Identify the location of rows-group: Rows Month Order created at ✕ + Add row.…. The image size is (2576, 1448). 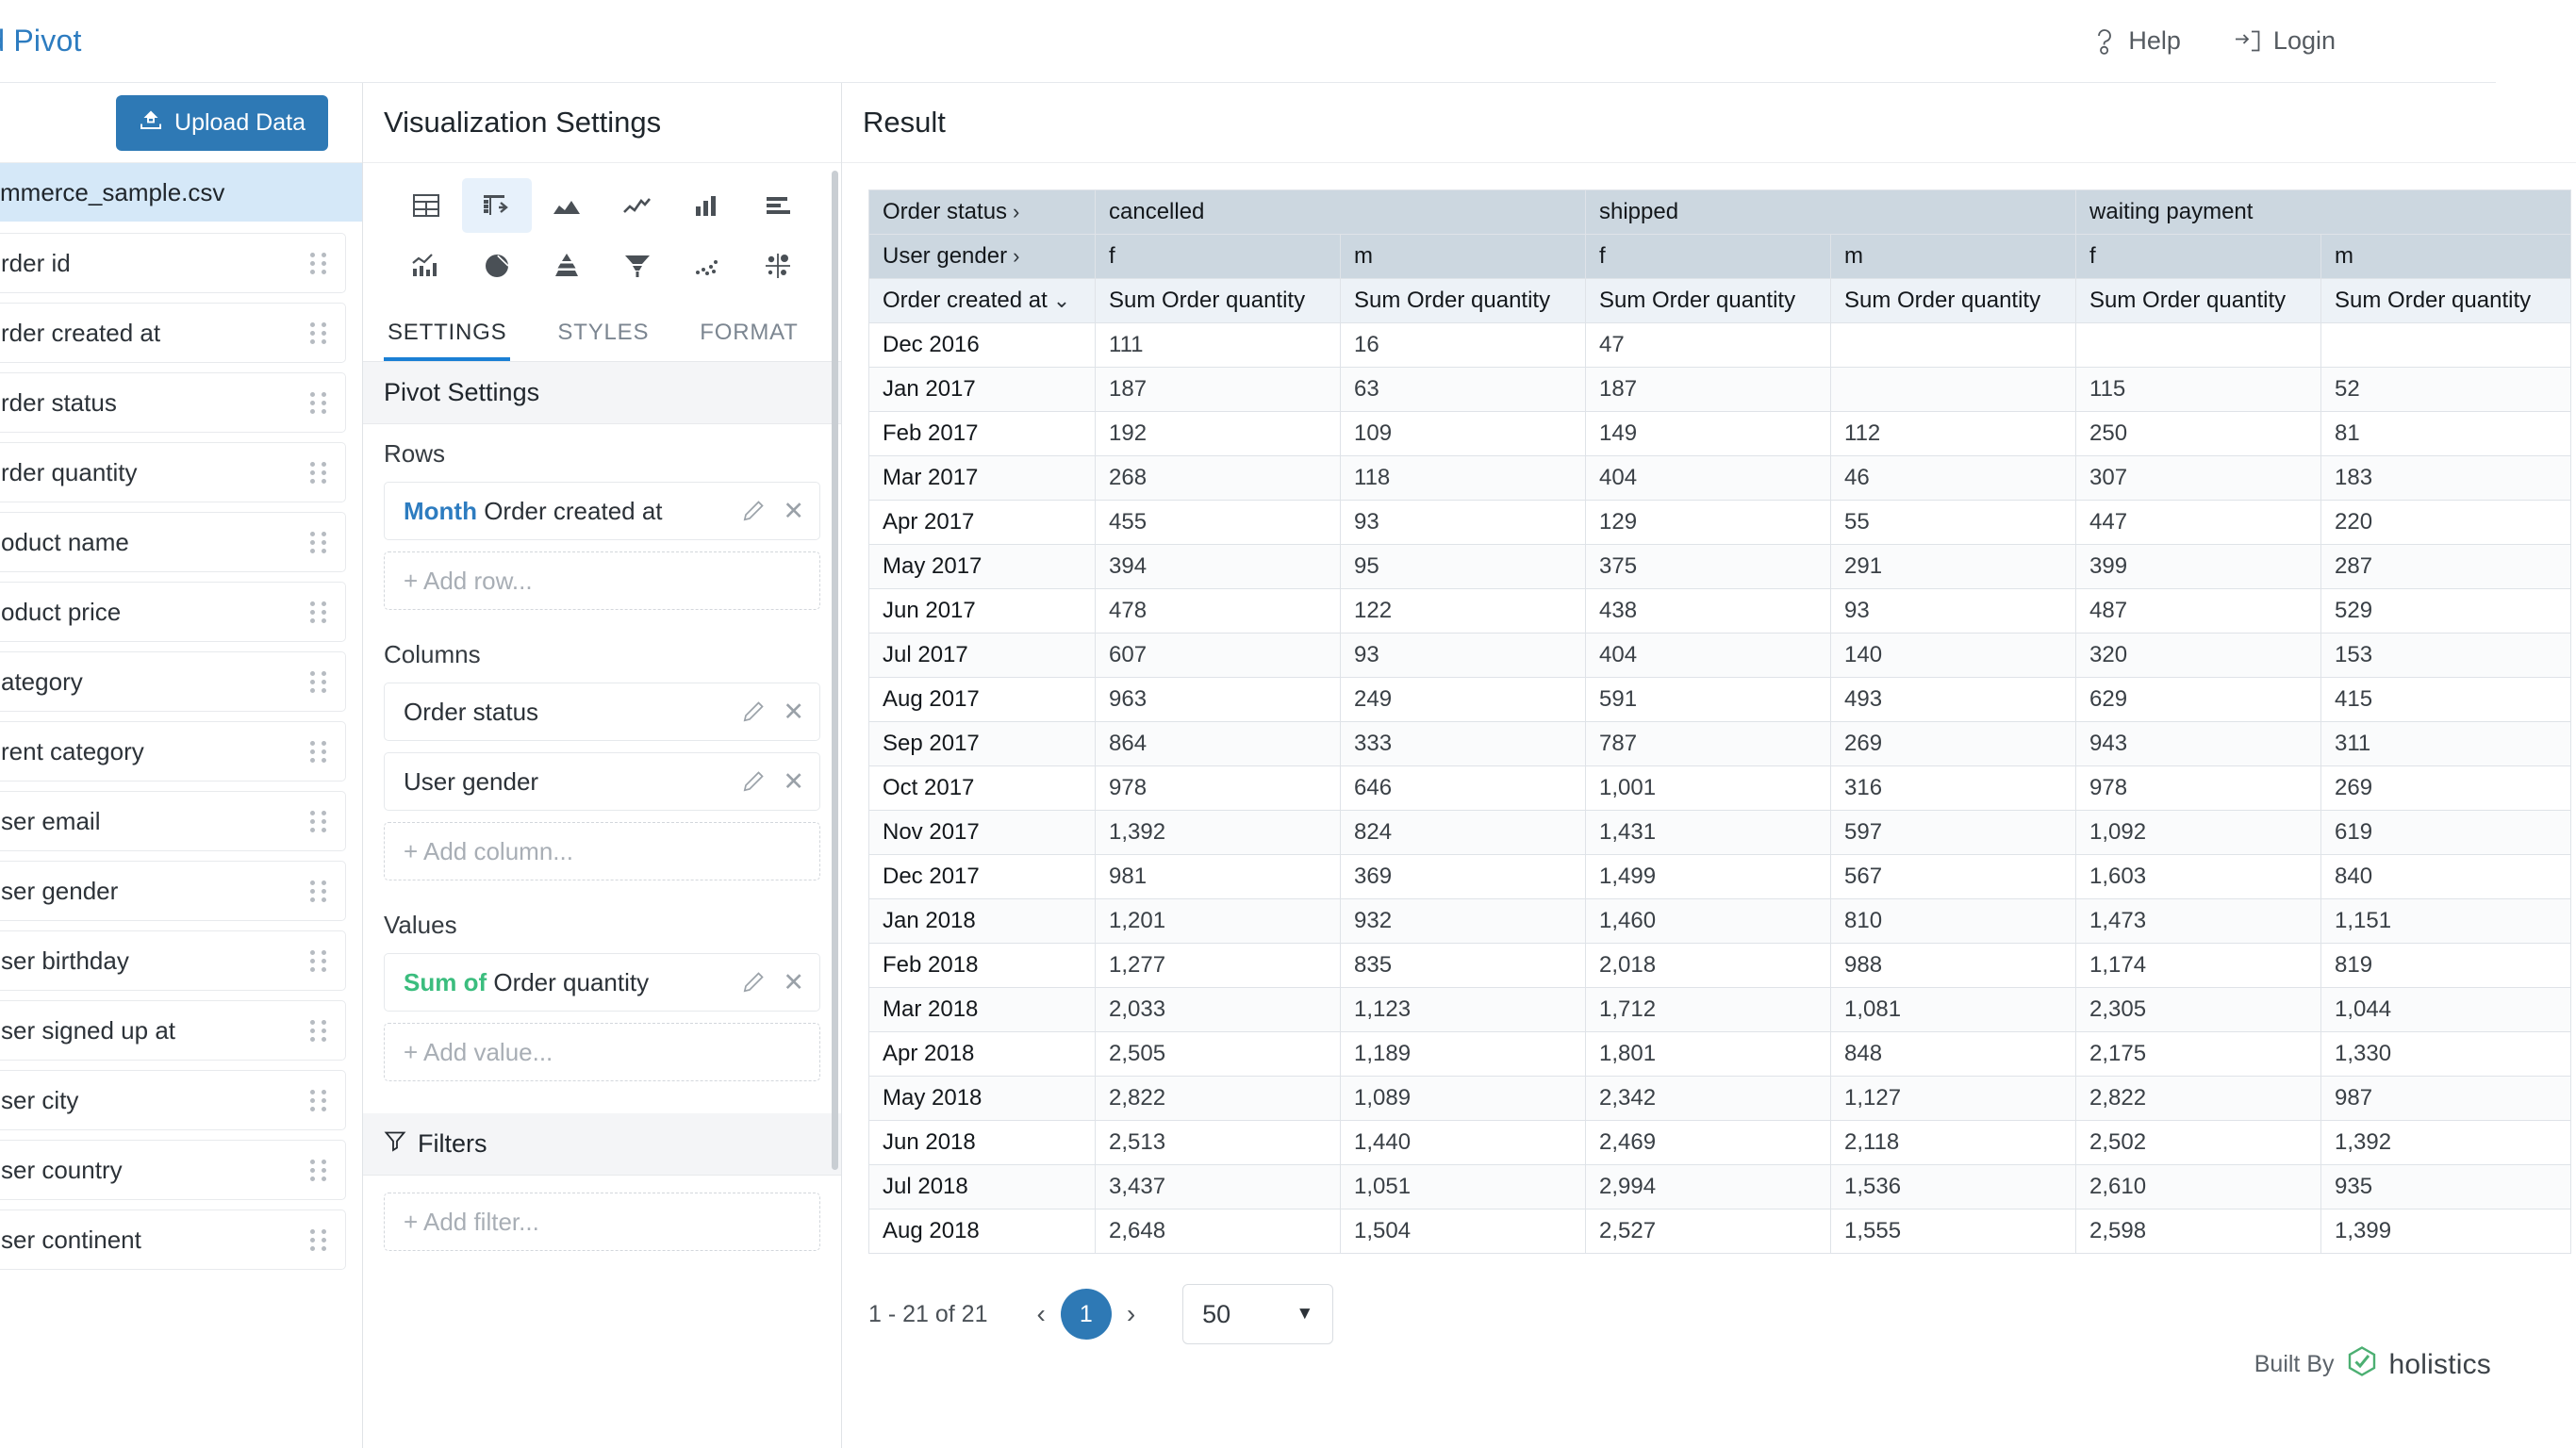
(602, 524).